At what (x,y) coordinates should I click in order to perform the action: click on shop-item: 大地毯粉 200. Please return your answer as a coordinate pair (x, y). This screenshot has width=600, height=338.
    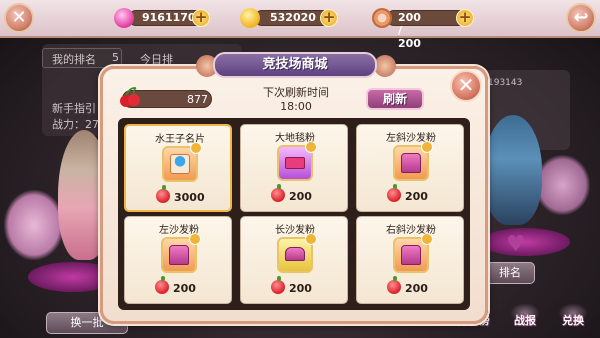
    Looking at the image, I should click on (294, 168).